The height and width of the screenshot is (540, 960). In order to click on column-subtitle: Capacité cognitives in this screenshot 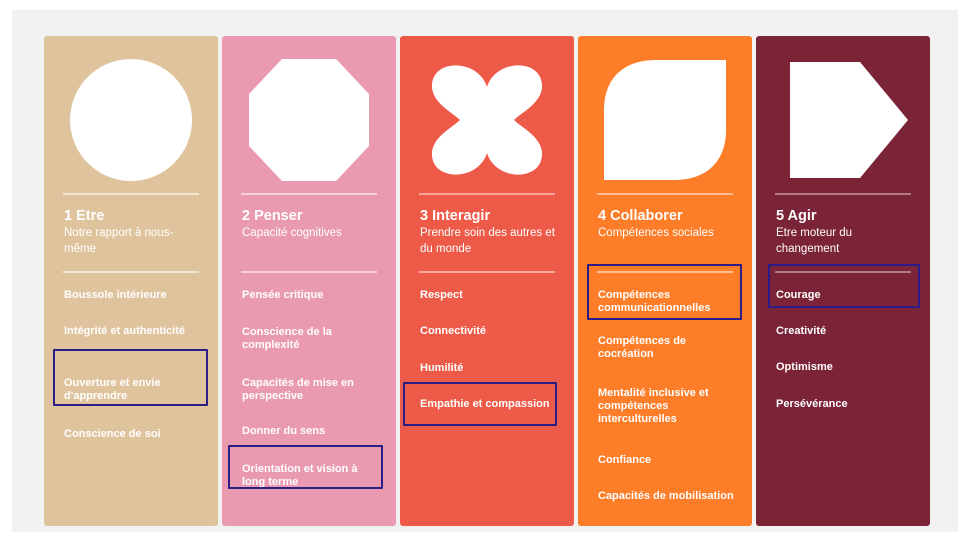, I will do `click(292, 233)`.